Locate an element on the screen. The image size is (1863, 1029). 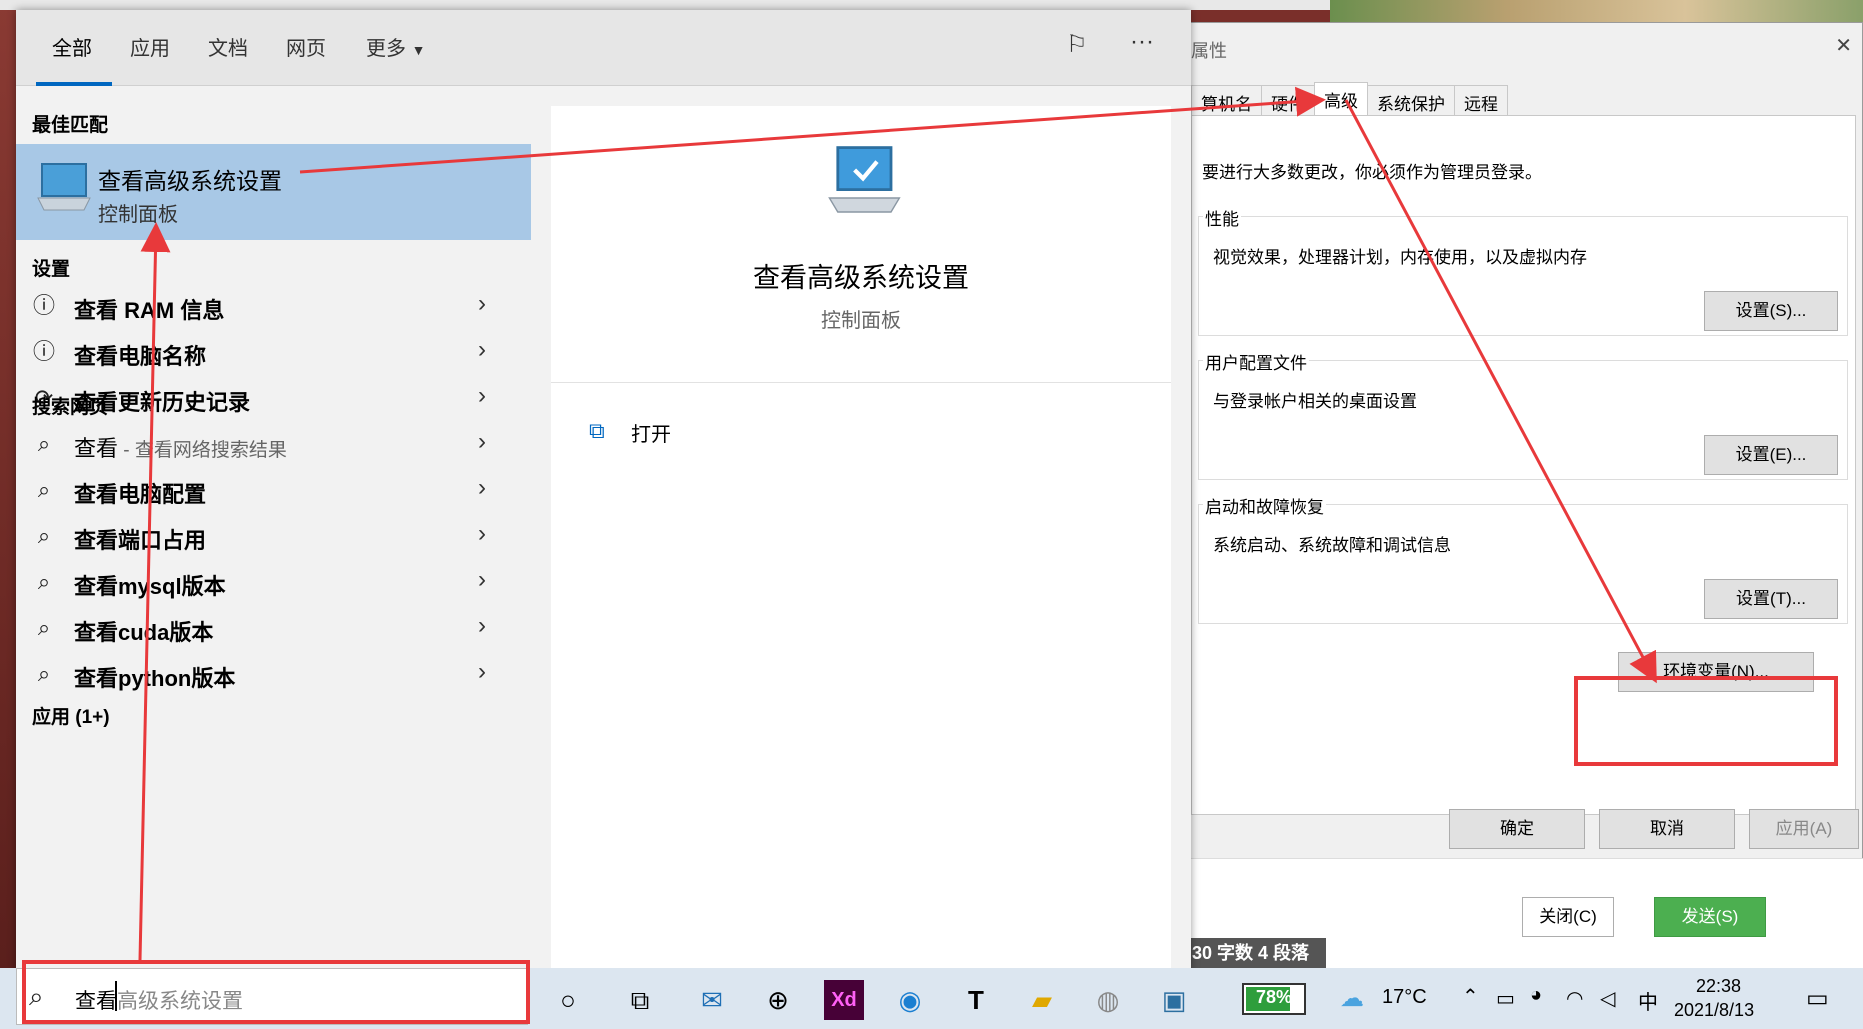
web-item-label: 查看 - 查看网络搜索结果 is located at coordinates (180, 447).